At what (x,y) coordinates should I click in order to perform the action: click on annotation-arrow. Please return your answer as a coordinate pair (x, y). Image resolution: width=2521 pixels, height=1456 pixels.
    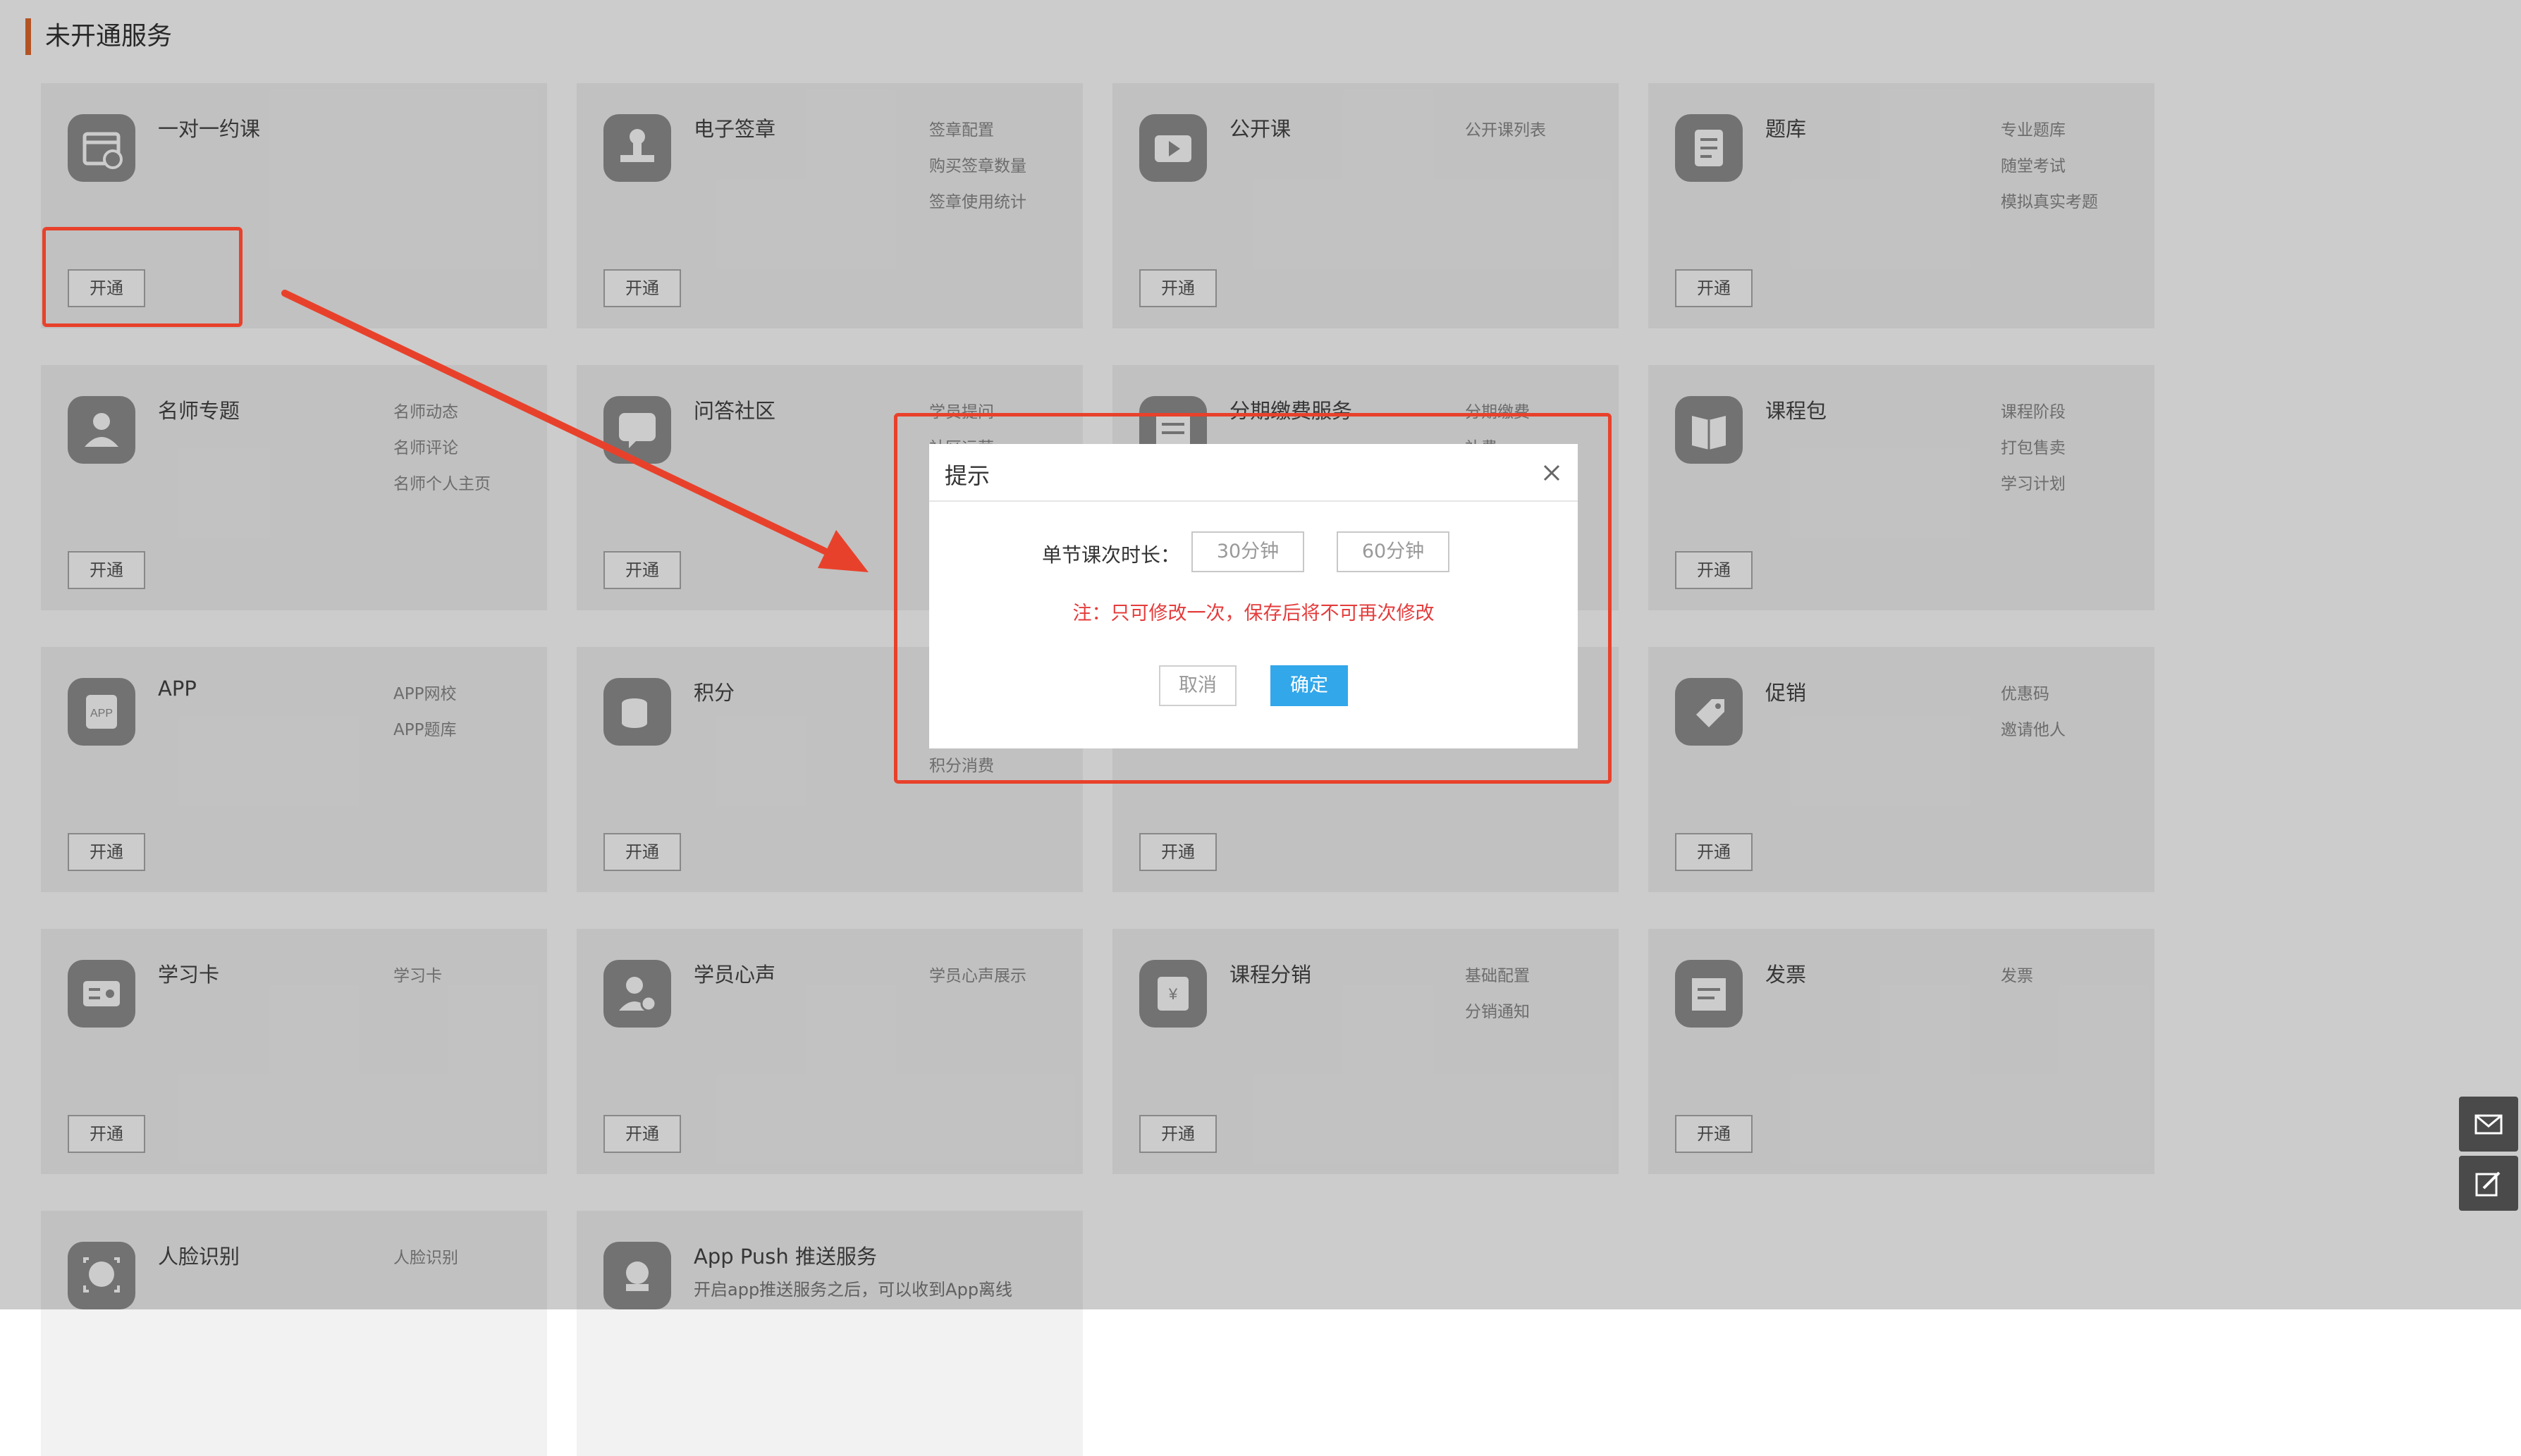
    Looking at the image, I should click on (575, 431).